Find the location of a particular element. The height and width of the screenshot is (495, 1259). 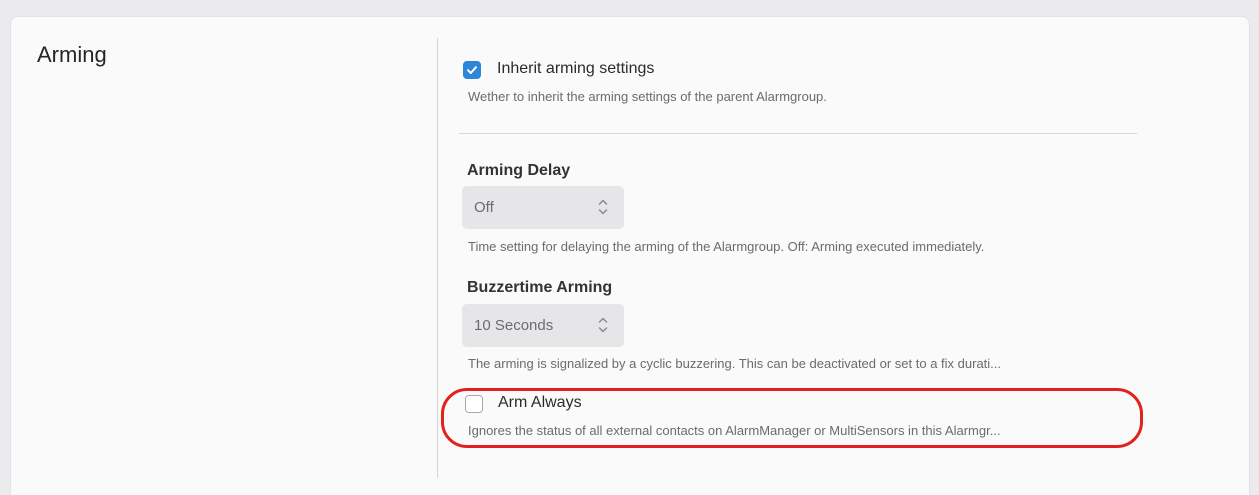

inherit-arming-checkbox is located at coordinates (472, 70).